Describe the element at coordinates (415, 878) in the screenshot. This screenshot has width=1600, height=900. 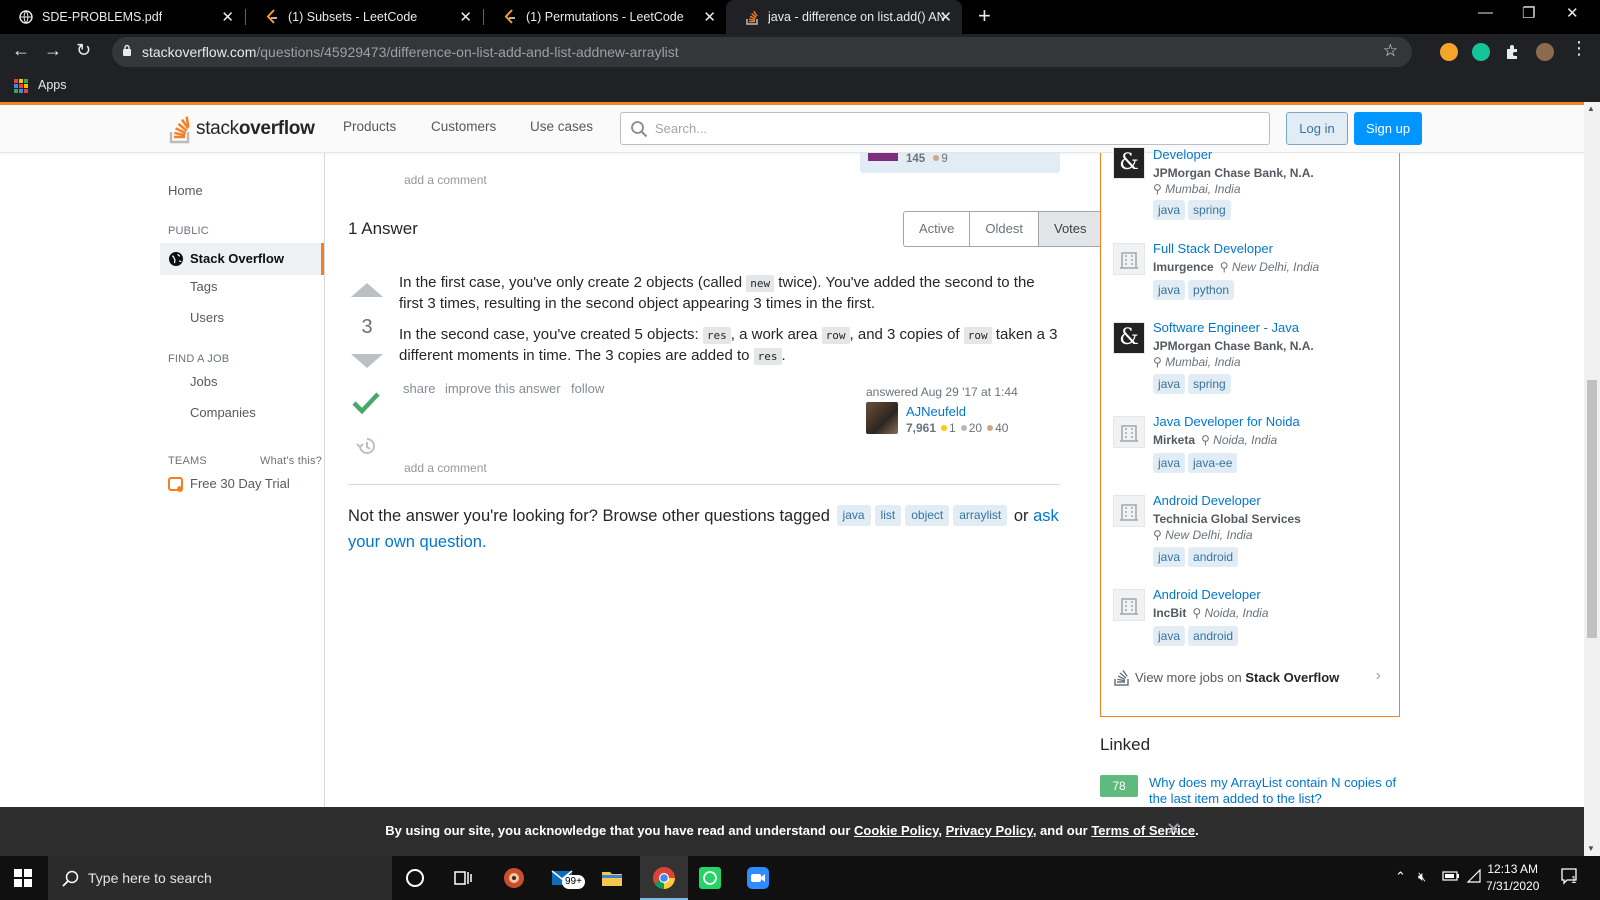
I see `cortana-icon` at that location.